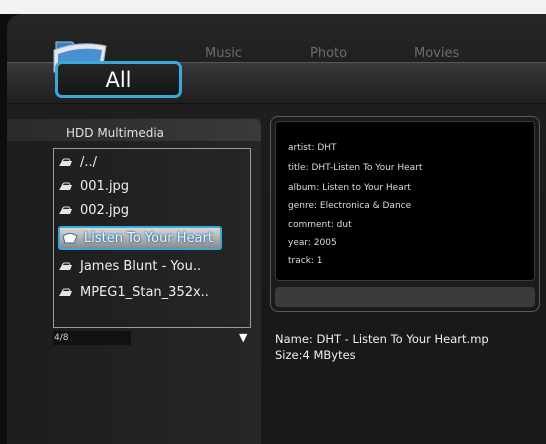 The width and height of the screenshot is (546, 444). Describe the element at coordinates (223, 53) in the screenshot. I see `tab-music: Music` at that location.